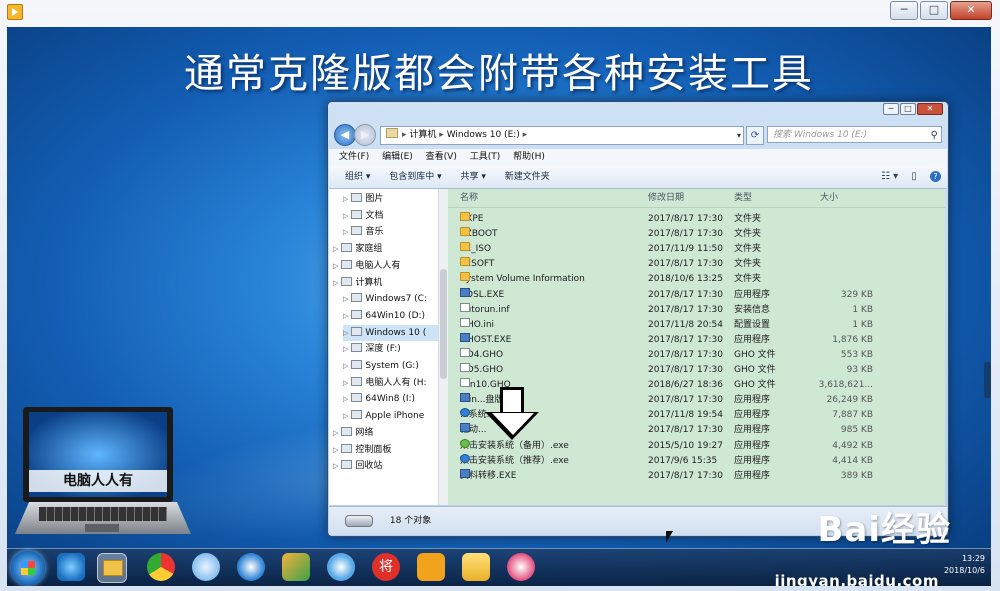 The image size is (1000, 591). What do you see at coordinates (296, 567) in the screenshot?
I see `paint-icon` at bounding box center [296, 567].